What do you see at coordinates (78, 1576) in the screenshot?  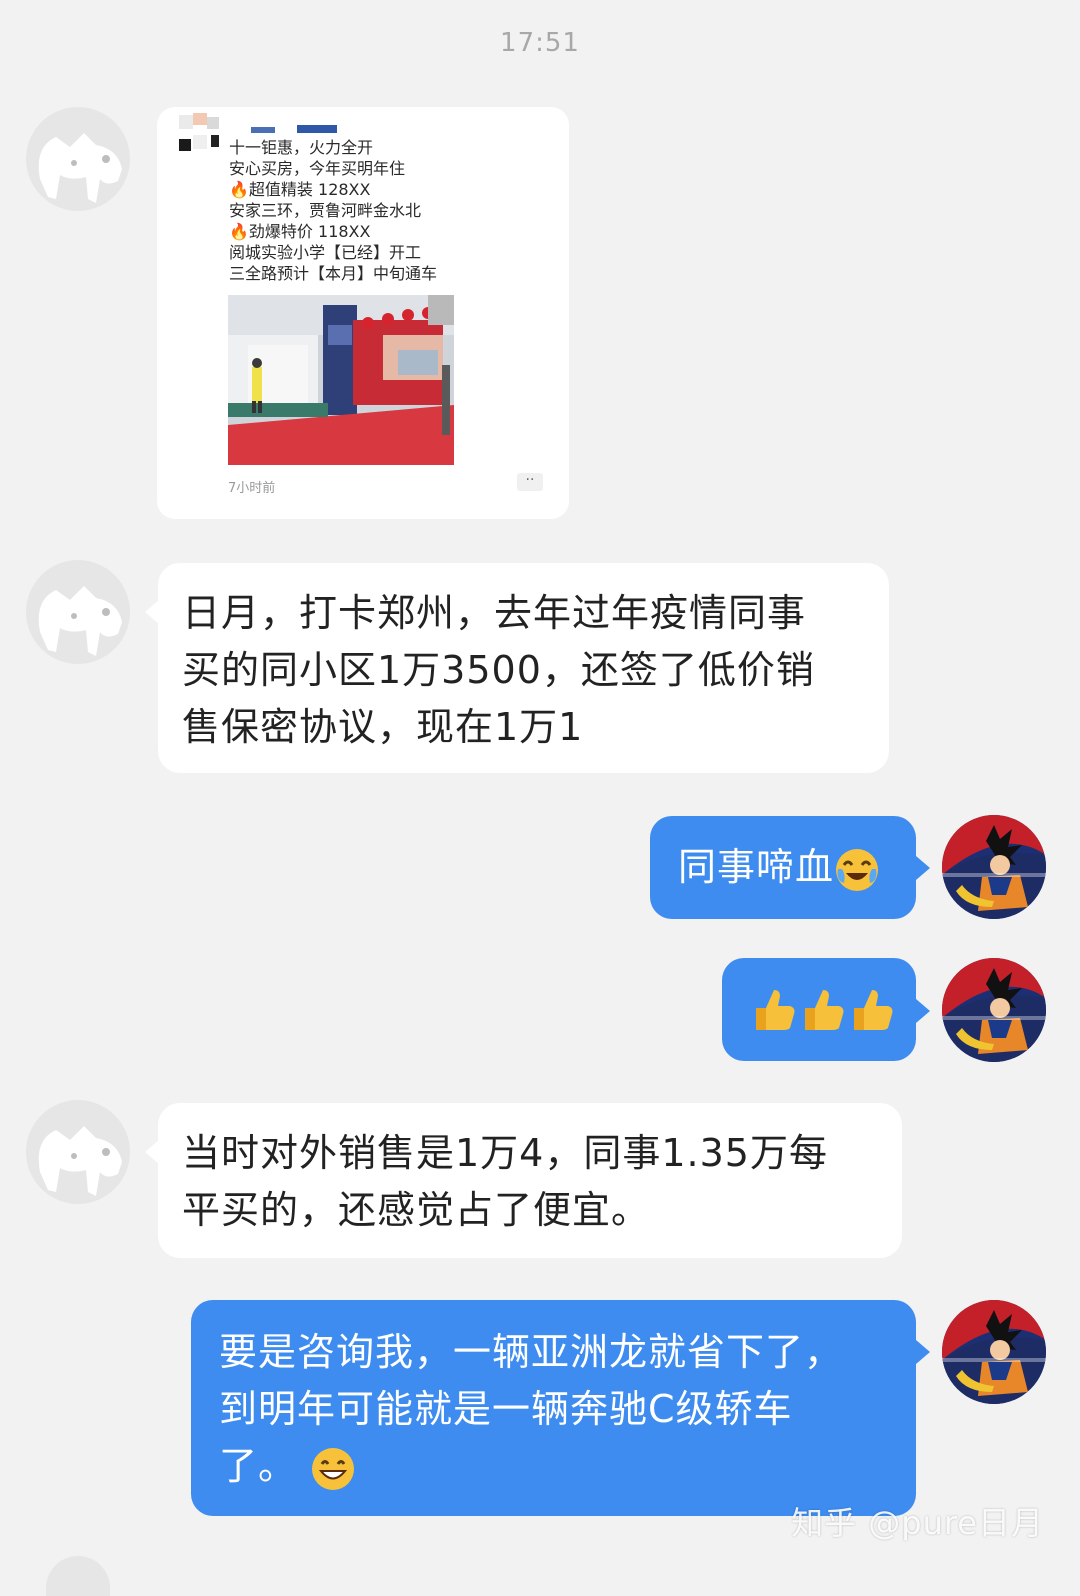 I see `contact-avatar-partial` at bounding box center [78, 1576].